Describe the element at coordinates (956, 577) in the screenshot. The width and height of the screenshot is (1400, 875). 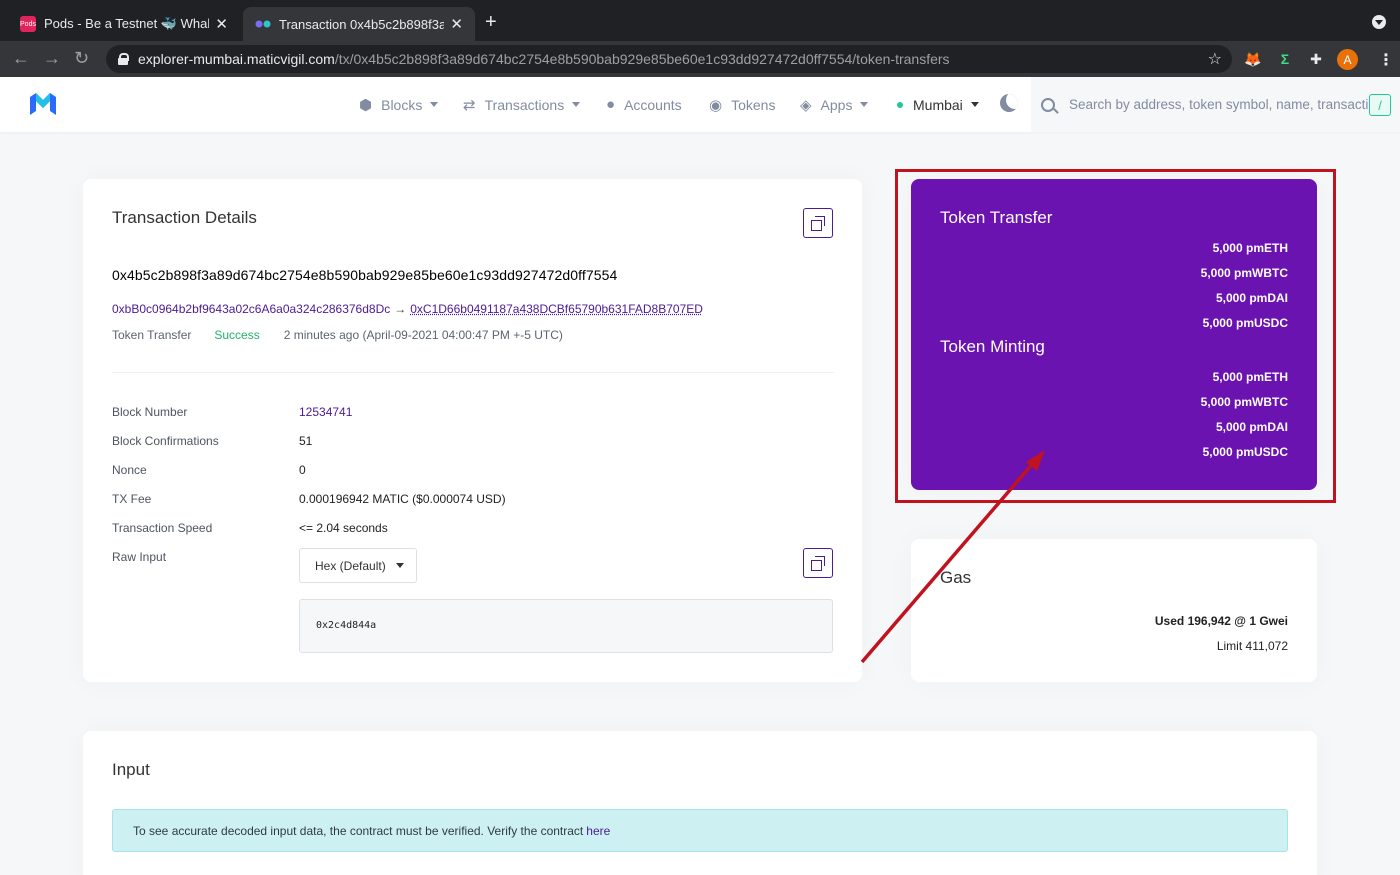
I see `gas-title: Gas` at that location.